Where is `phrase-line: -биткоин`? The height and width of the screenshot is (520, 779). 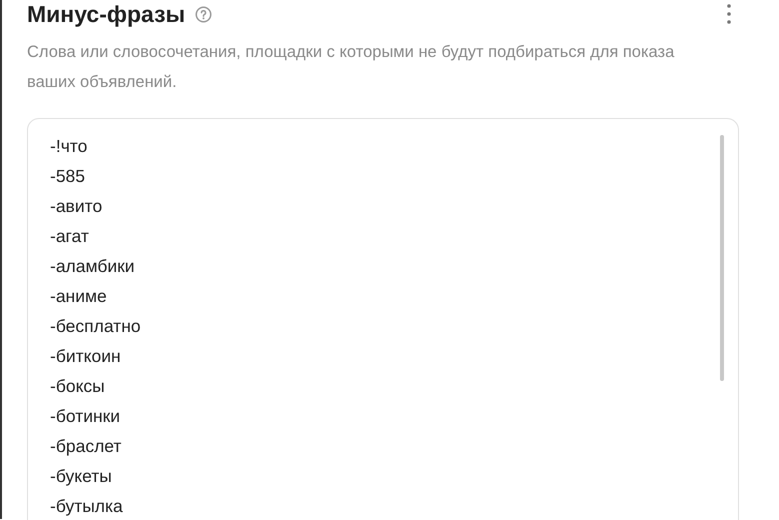
phrase-line: -биткоин is located at coordinates (86, 356).